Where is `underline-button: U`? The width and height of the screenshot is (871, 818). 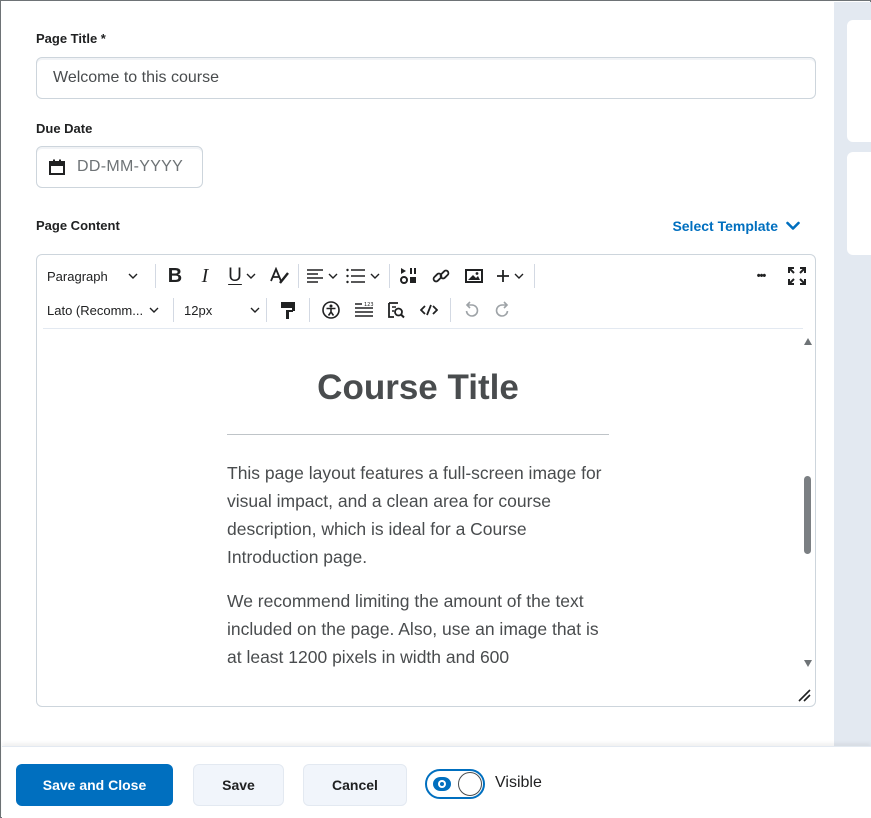 underline-button: U is located at coordinates (242, 276).